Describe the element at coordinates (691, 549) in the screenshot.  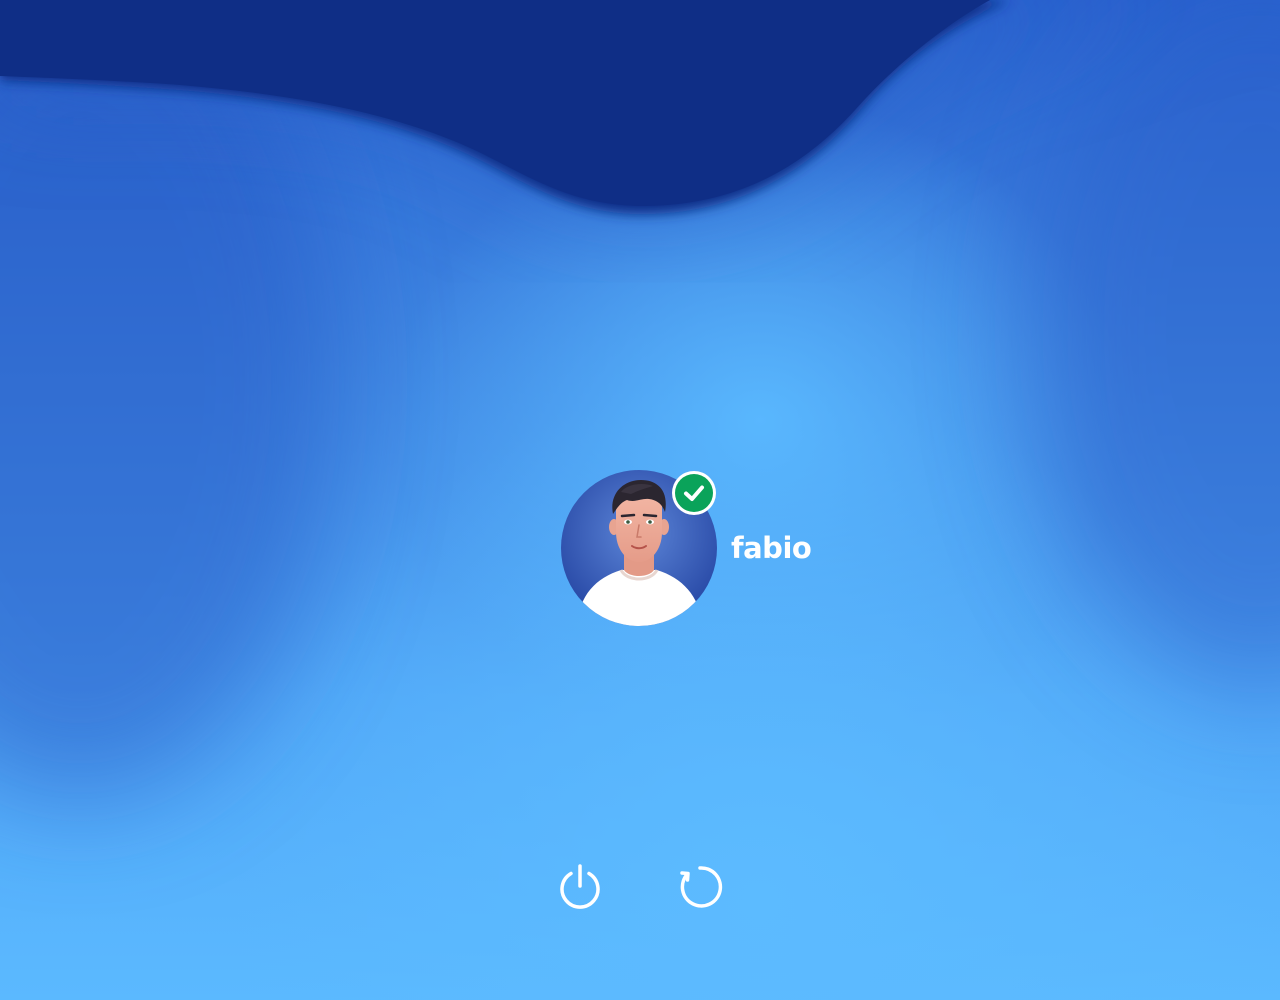
I see `user-card: fabio` at that location.